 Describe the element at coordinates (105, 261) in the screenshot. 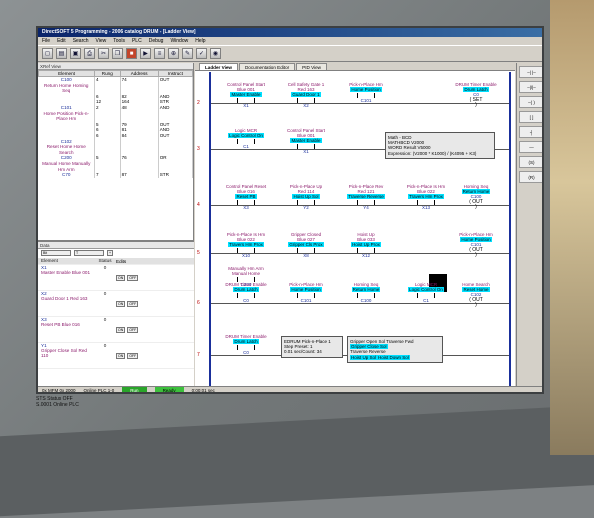

I see `data-view-column-header: Status` at that location.